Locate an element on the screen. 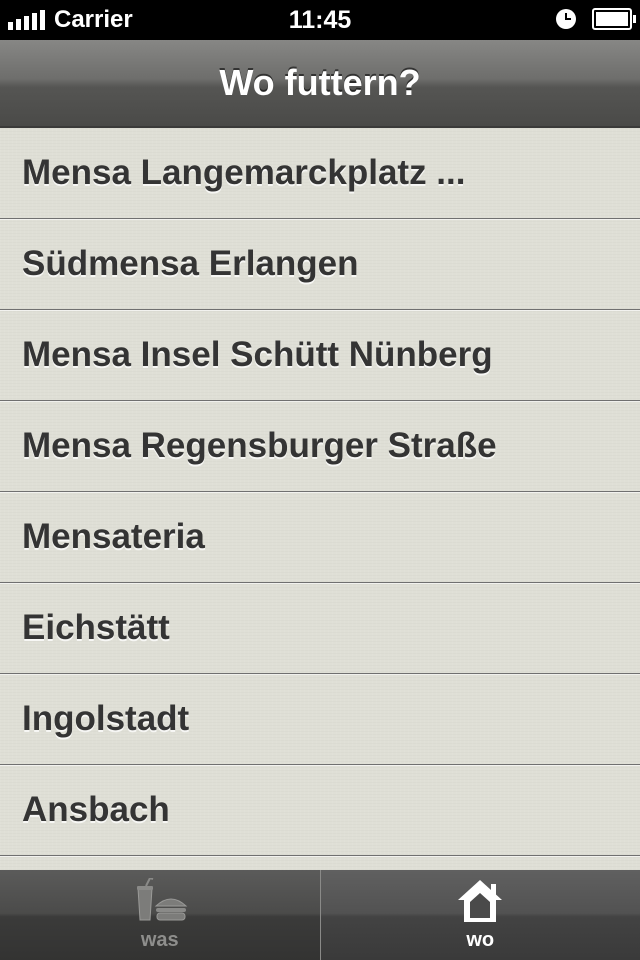  alarm-icon is located at coordinates (566, 19).